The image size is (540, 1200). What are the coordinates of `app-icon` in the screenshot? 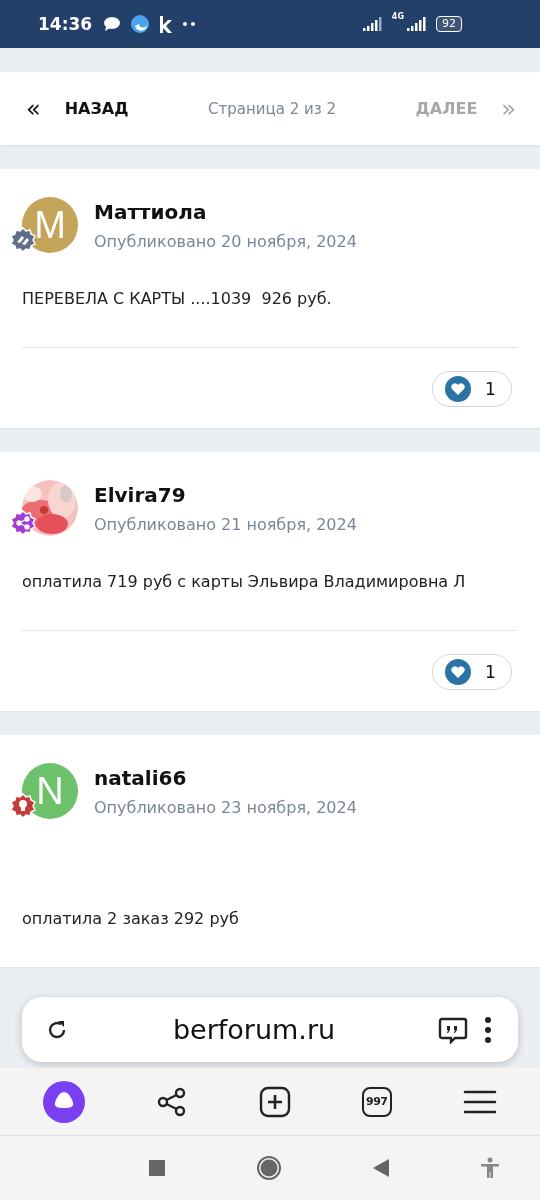 It's located at (140, 24).